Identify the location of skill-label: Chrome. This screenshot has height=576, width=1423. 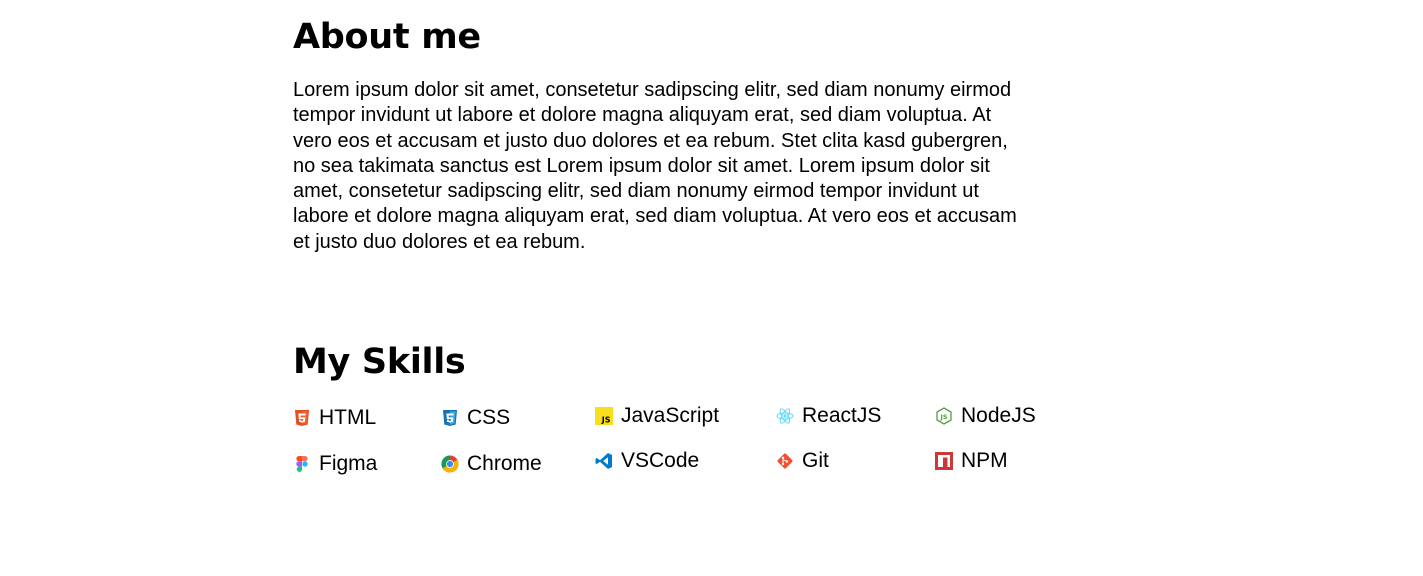
(504, 463).